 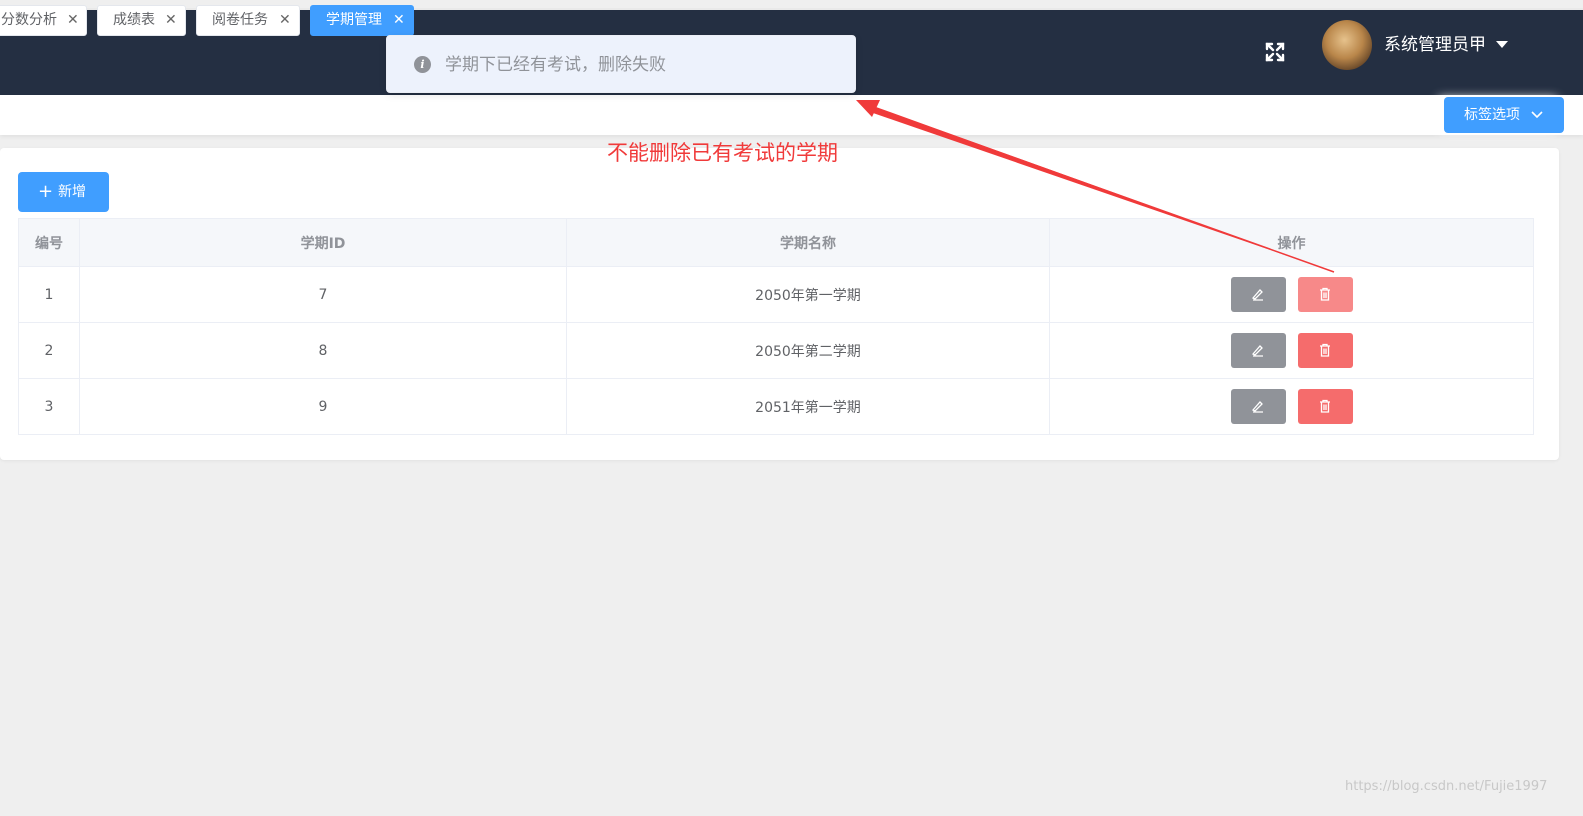 What do you see at coordinates (1347, 45) in the screenshot?
I see `user-avatar` at bounding box center [1347, 45].